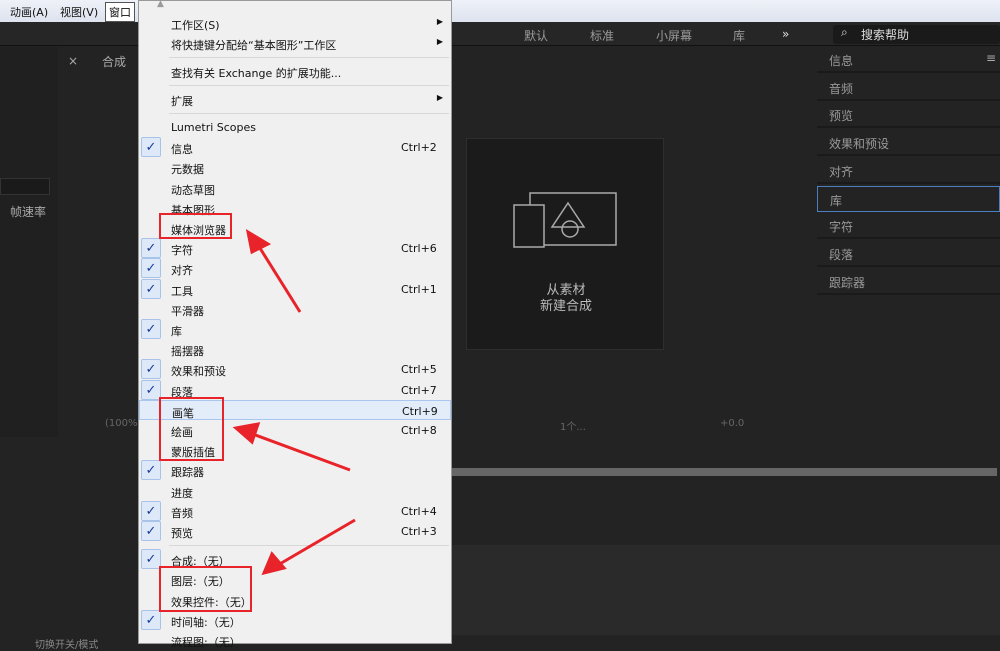 The image size is (1000, 651). I want to click on menu-item-label: 动态草图, so click(193, 190).